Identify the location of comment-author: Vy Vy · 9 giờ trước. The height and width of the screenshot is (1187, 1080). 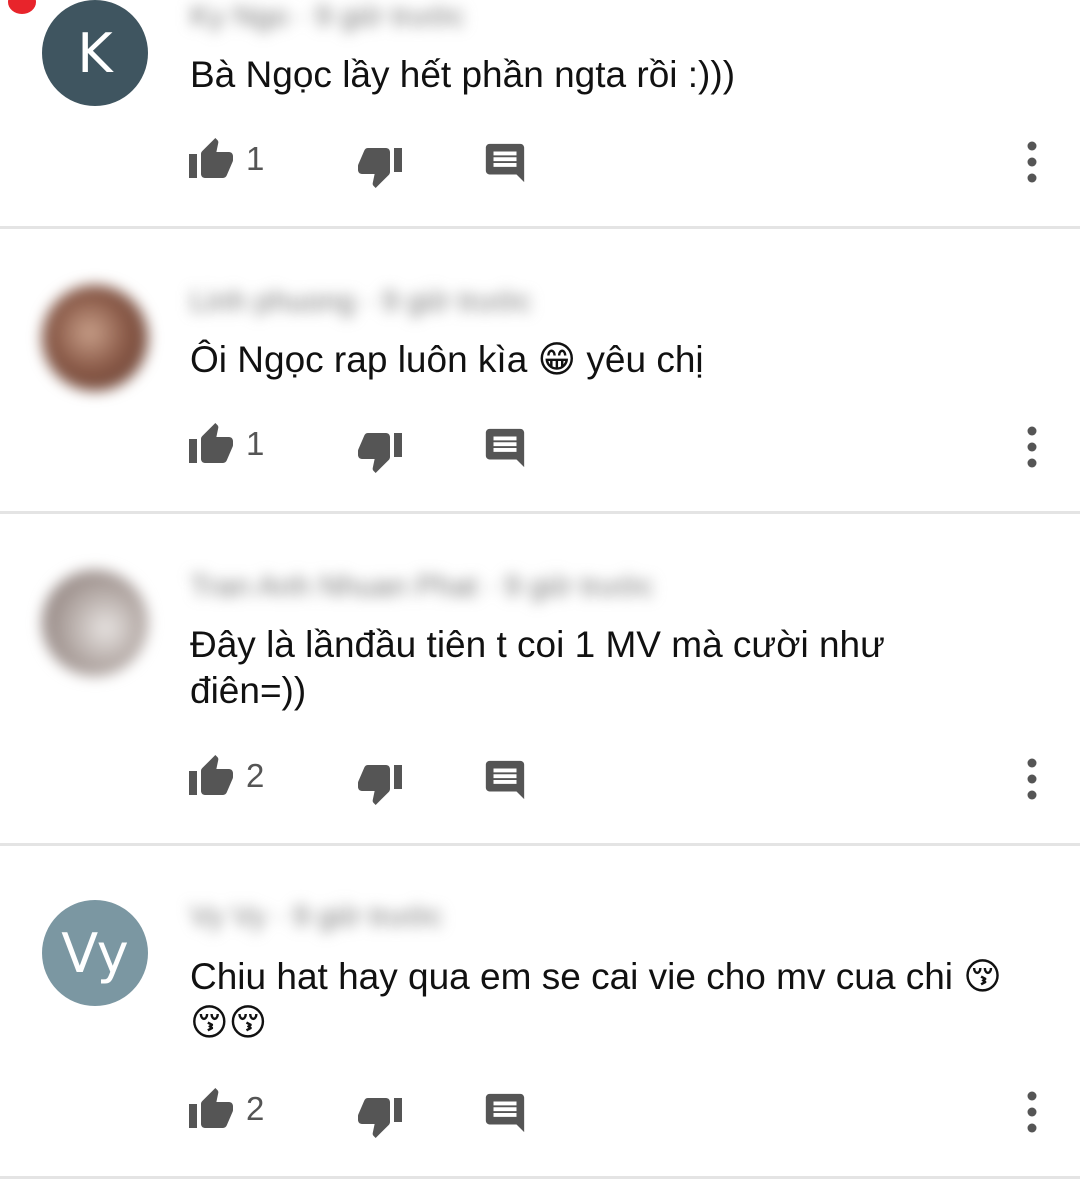
(316, 917).